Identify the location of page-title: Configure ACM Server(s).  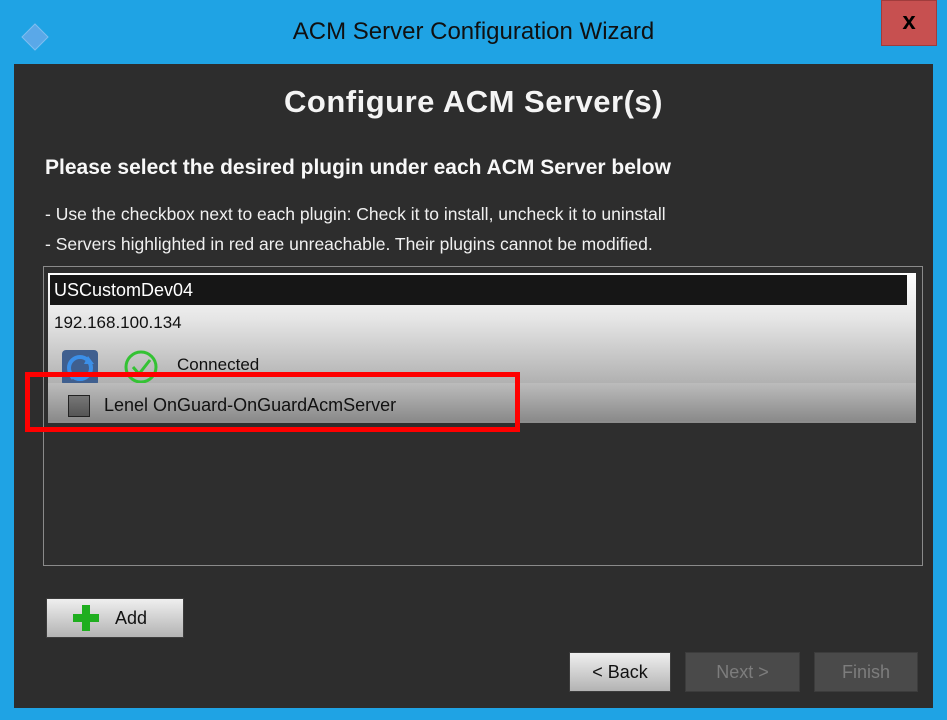
(473, 101).